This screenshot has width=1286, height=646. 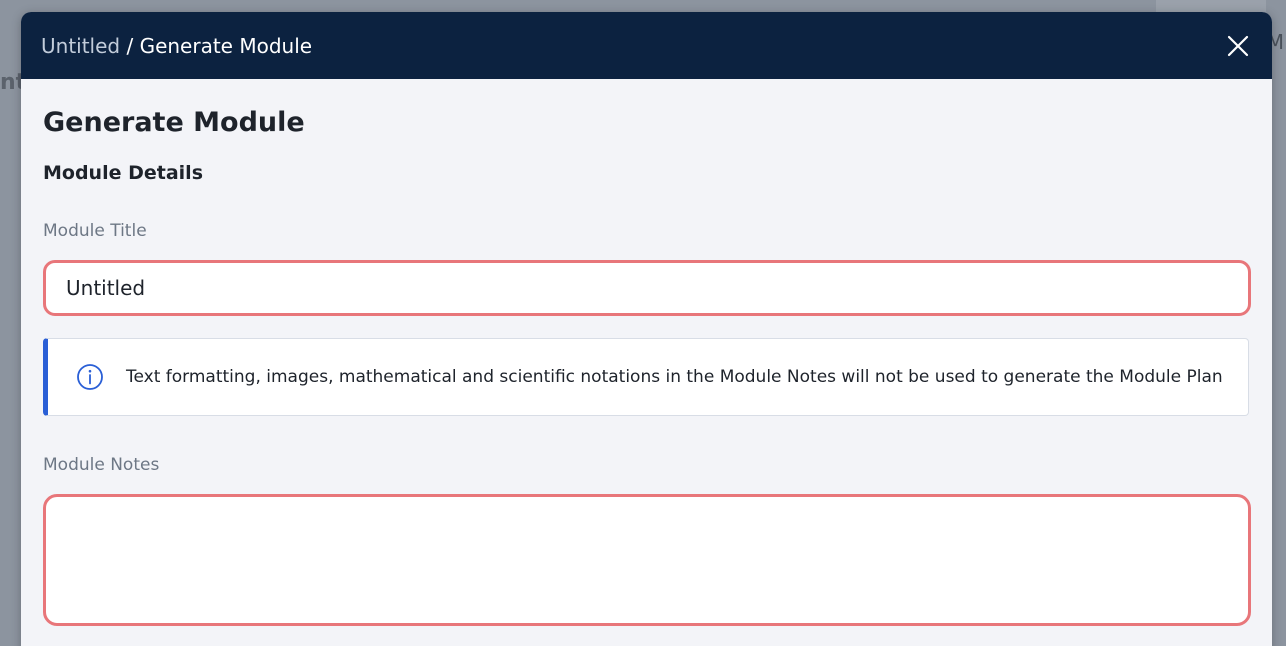 What do you see at coordinates (90, 377) in the screenshot?
I see `info-icon` at bounding box center [90, 377].